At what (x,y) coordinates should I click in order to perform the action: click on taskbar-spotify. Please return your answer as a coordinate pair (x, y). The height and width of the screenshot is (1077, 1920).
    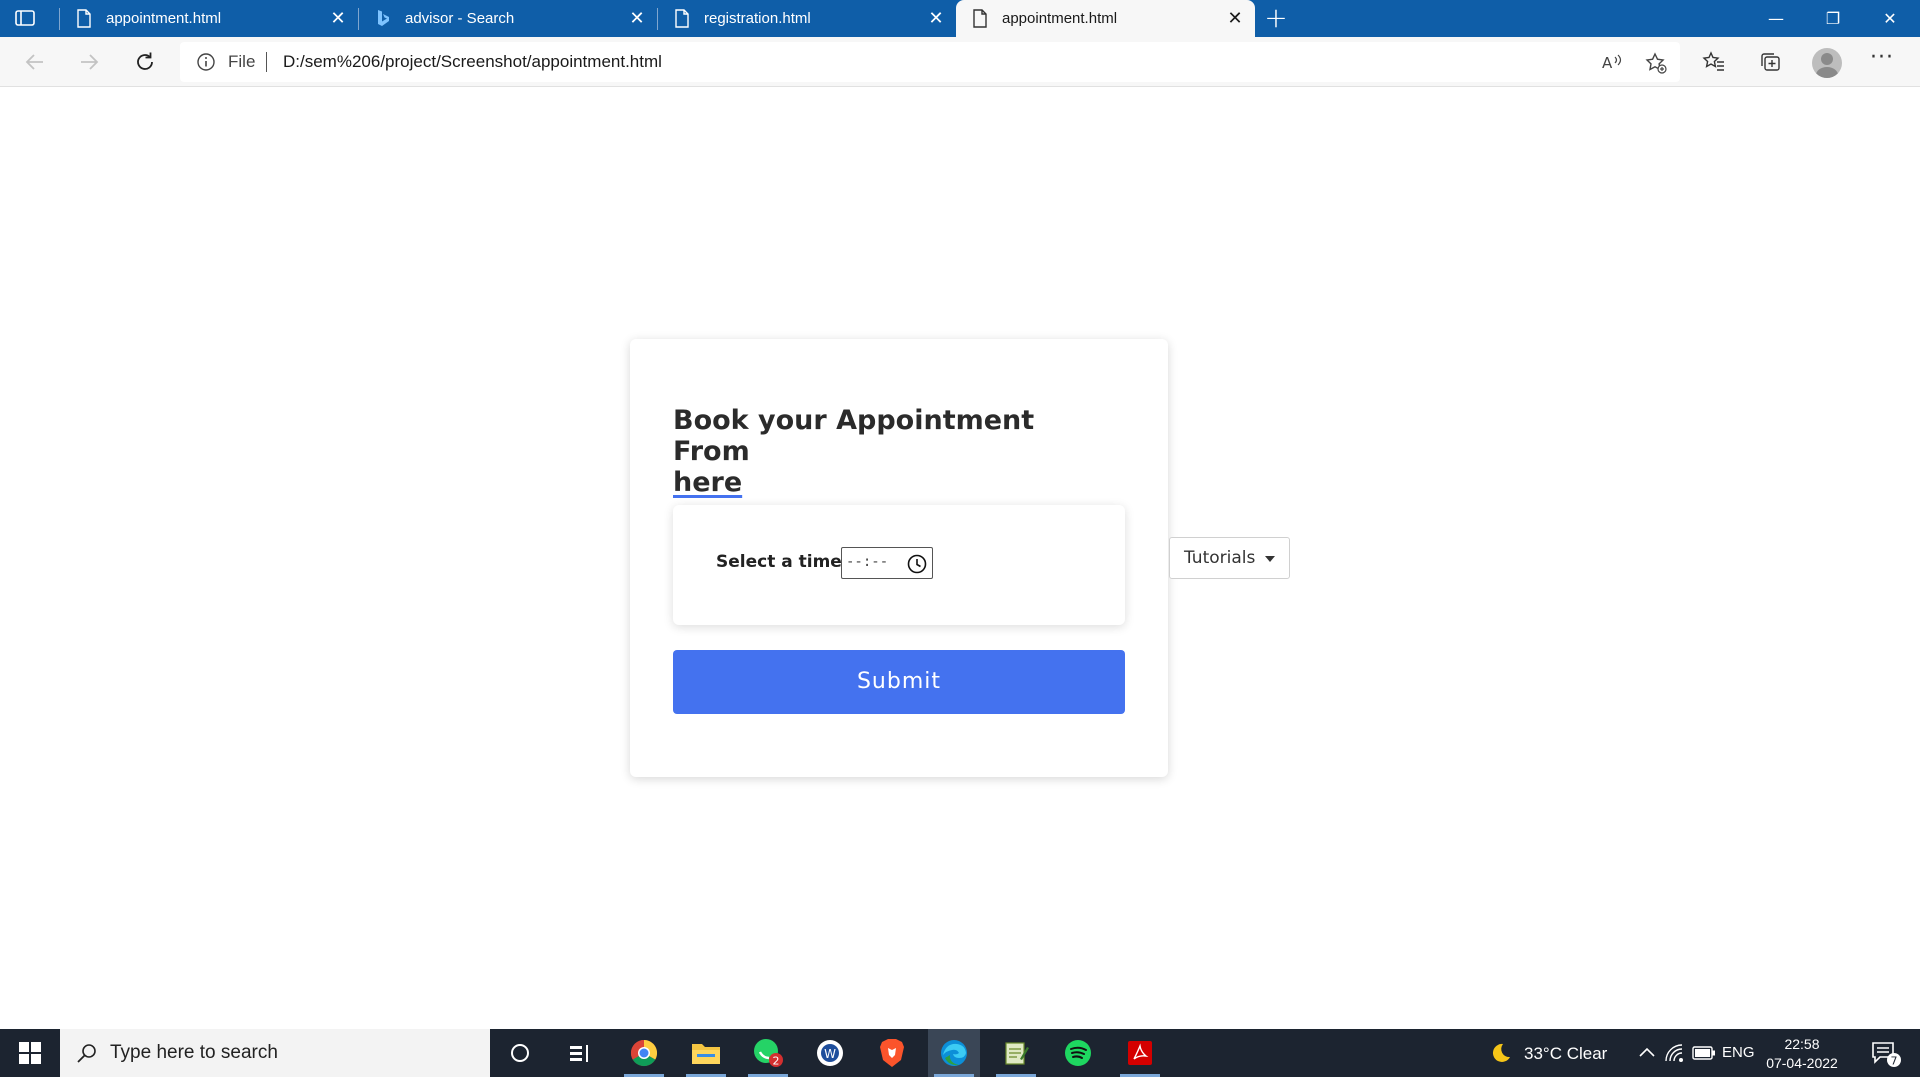
    Looking at the image, I should click on (1078, 1053).